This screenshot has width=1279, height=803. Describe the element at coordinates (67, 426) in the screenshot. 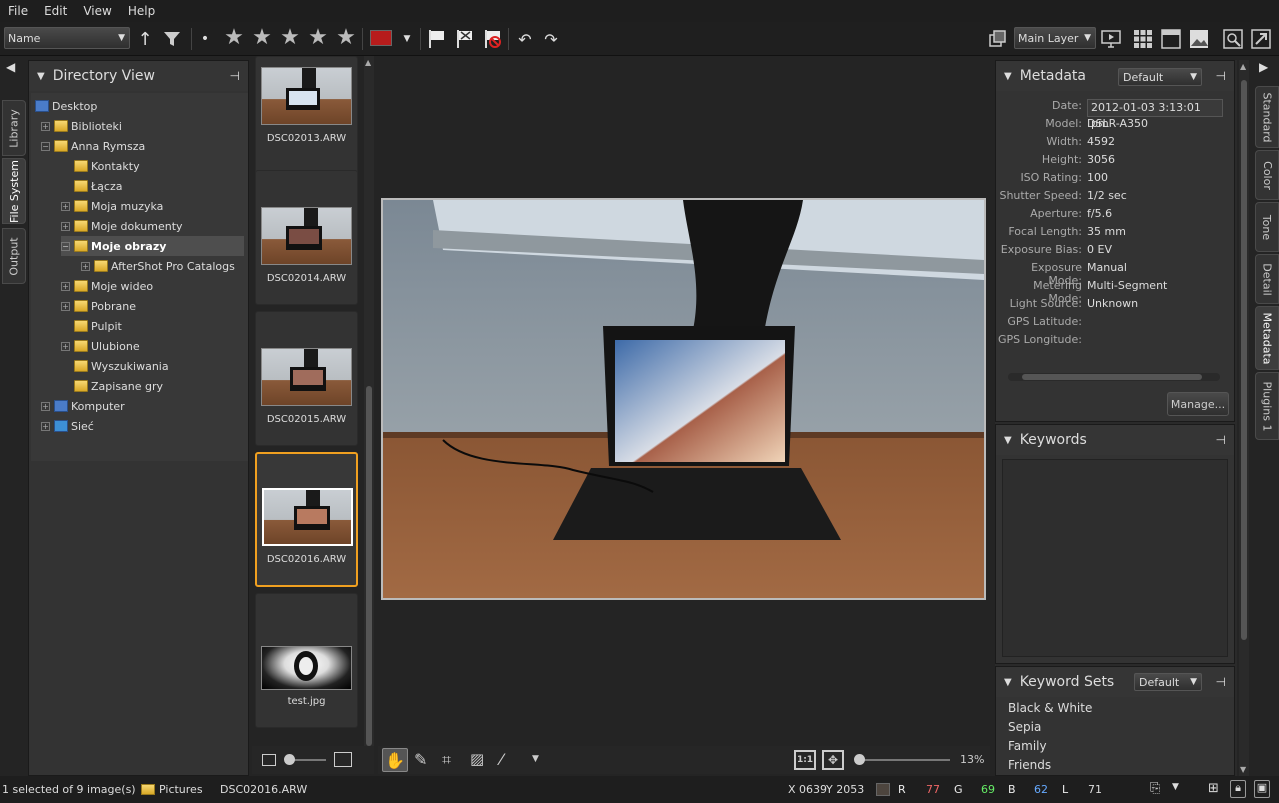

I see `tree-item-siec: + Sieć` at that location.